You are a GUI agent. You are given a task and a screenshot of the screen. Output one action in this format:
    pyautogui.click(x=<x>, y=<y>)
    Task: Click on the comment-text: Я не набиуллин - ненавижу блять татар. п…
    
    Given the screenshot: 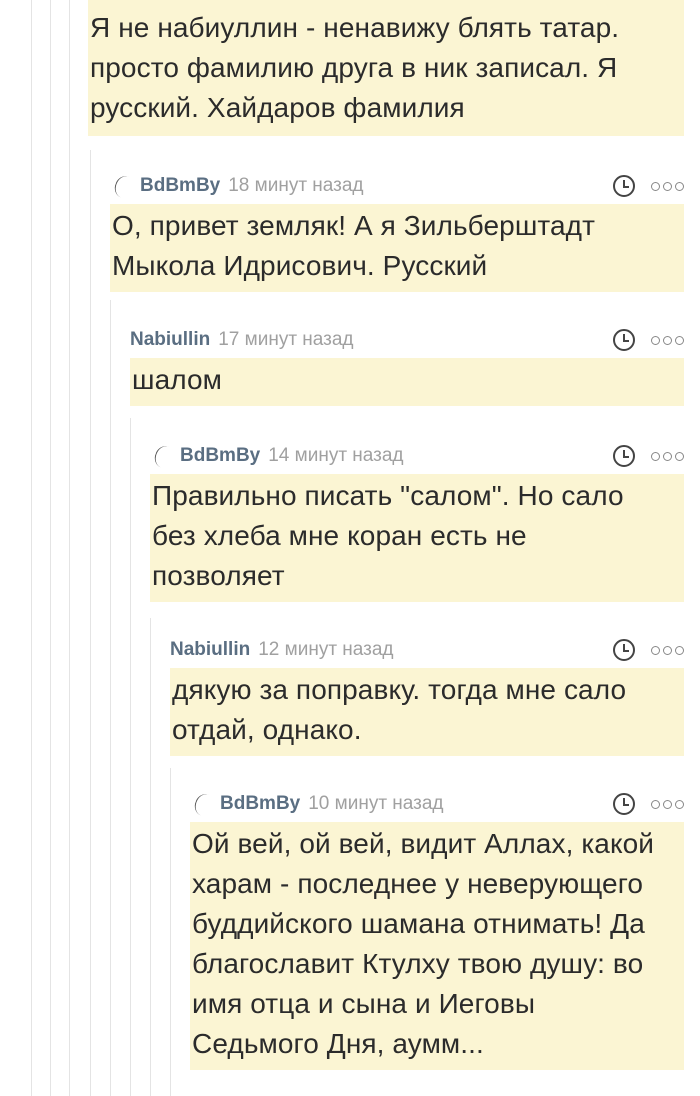 What is the action you would take?
    pyautogui.click(x=386, y=68)
    